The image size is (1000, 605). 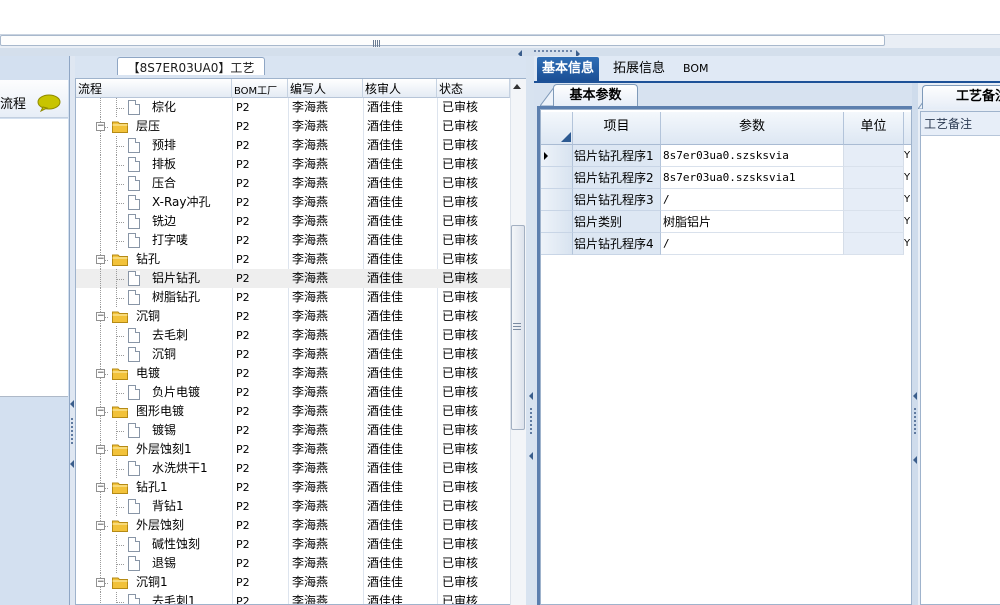 I want to click on tree-folder-row: − 外层蚀刻 P2 李海燕 酒佳佳 已审核, so click(x=293, y=525).